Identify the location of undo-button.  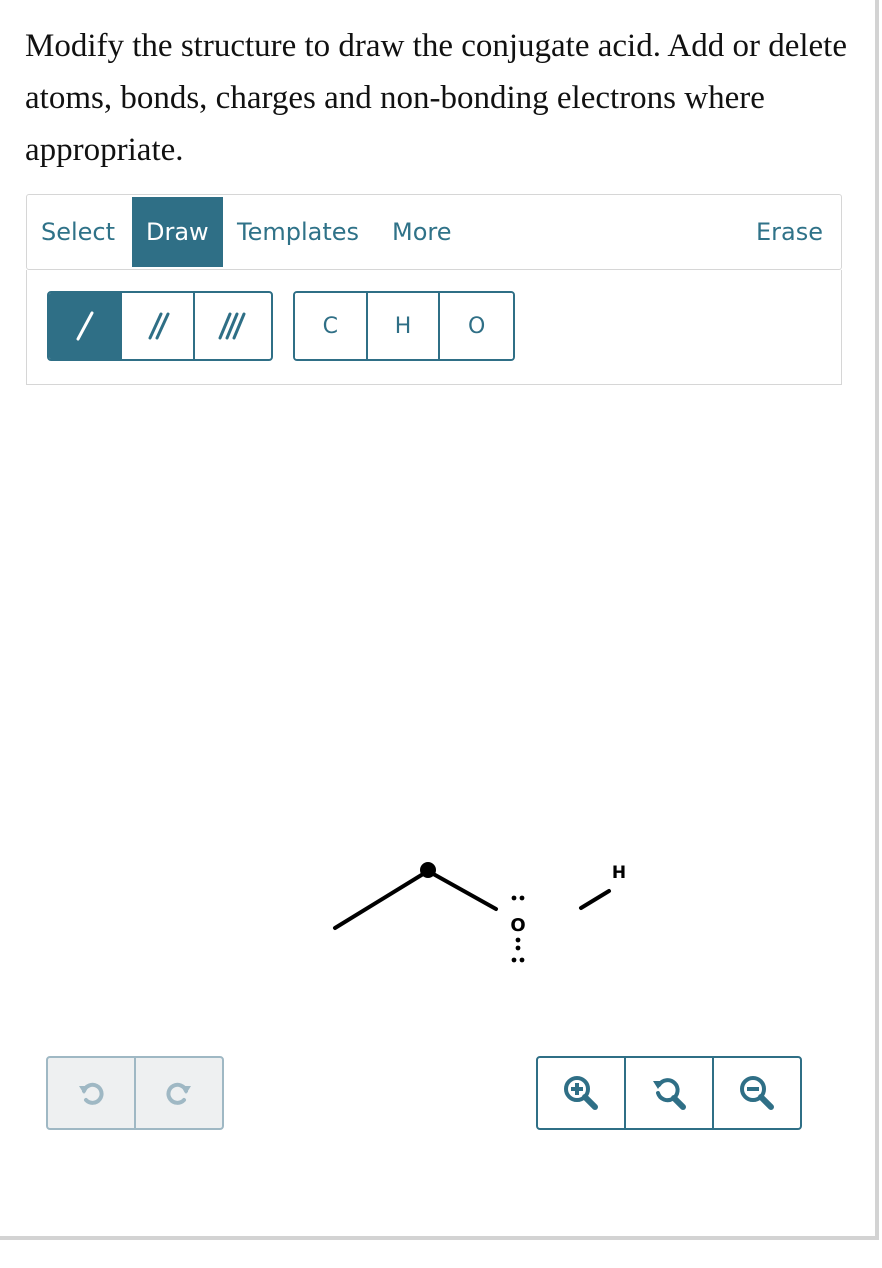
(92, 1093).